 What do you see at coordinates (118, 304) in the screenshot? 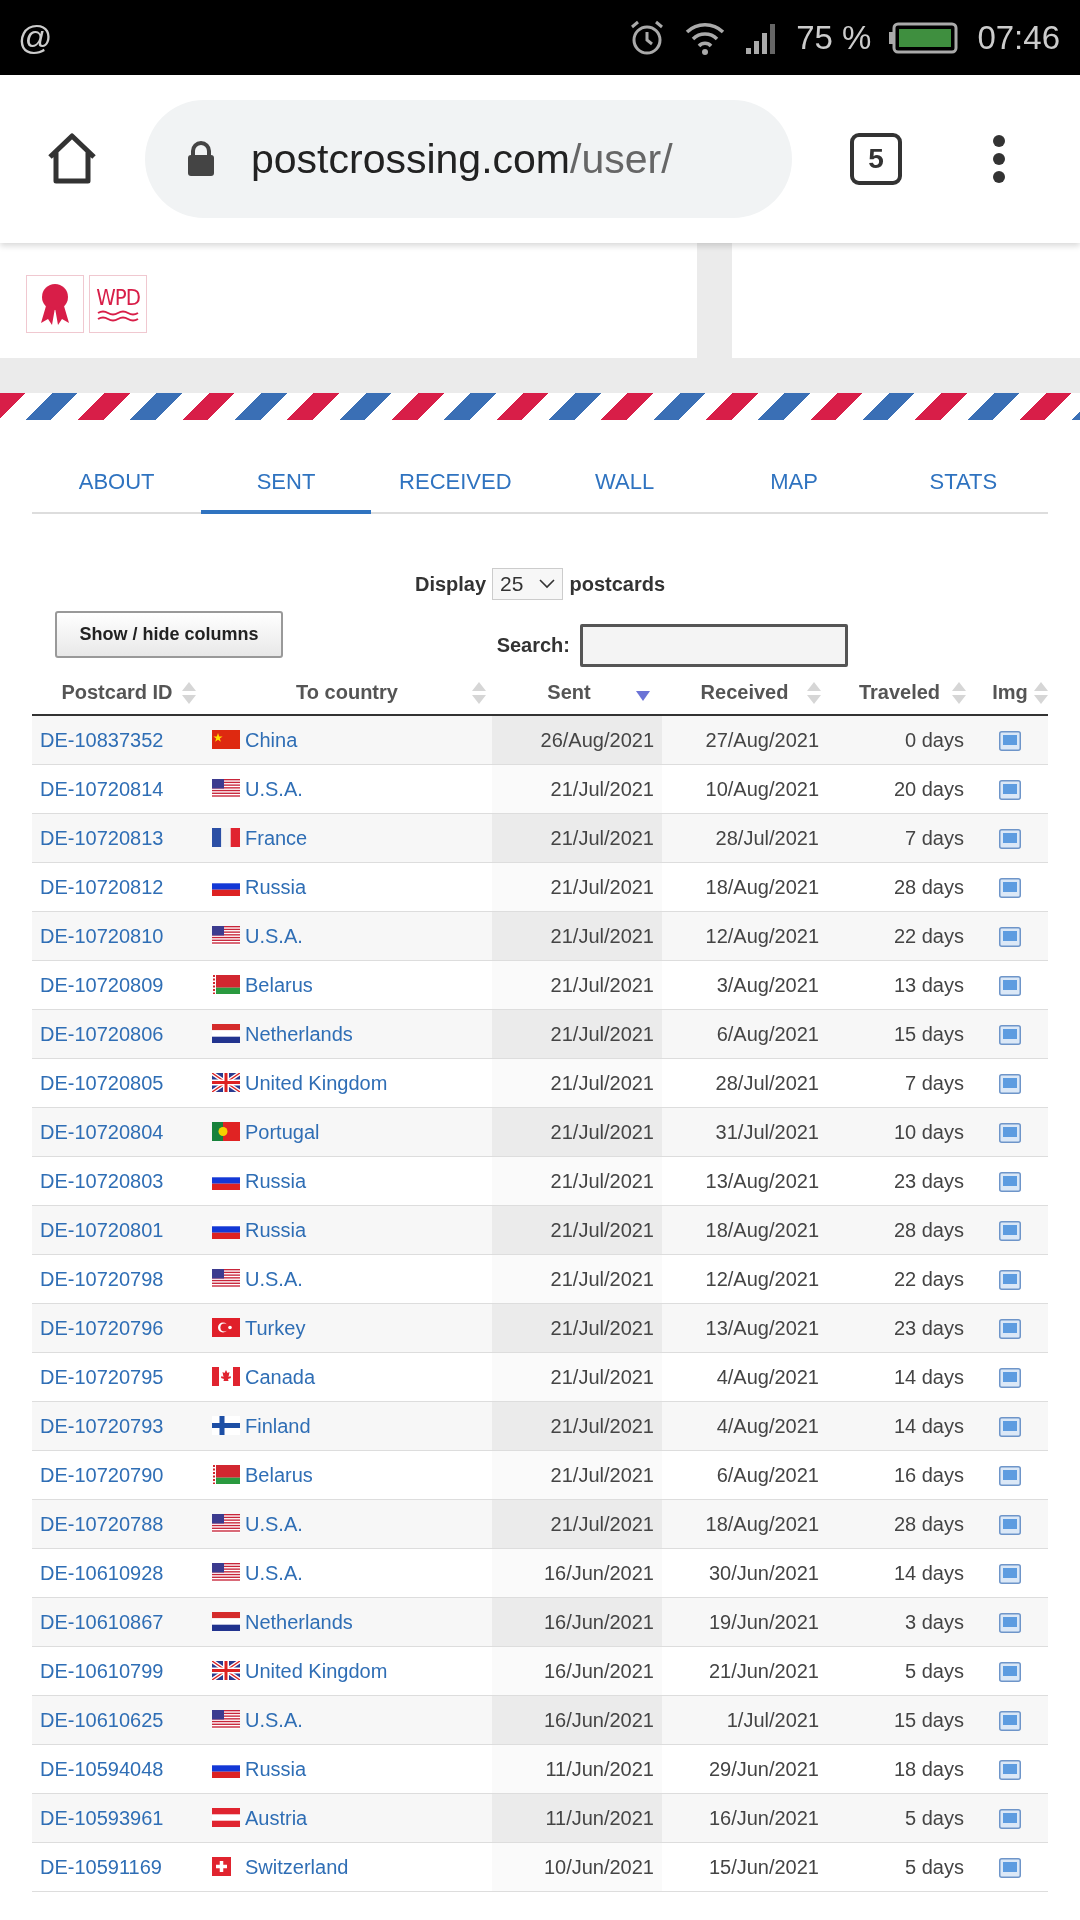
I see `wpd-badge: WPD` at bounding box center [118, 304].